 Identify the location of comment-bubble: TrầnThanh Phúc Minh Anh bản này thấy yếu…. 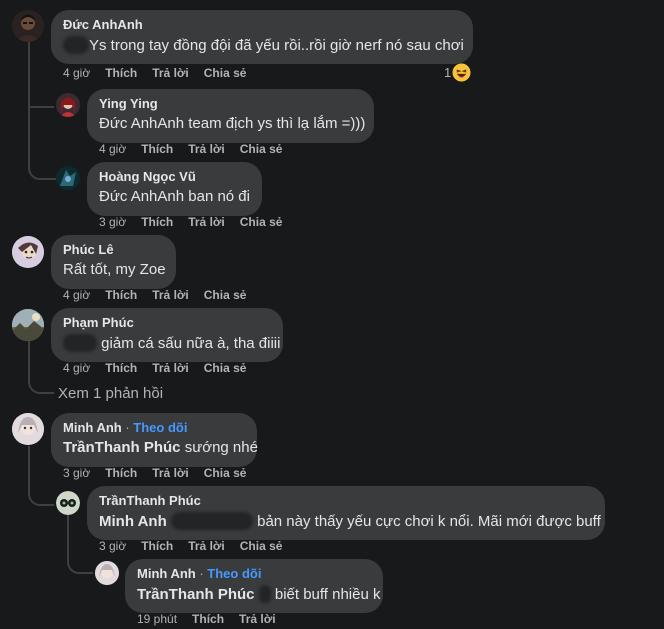
(346, 513).